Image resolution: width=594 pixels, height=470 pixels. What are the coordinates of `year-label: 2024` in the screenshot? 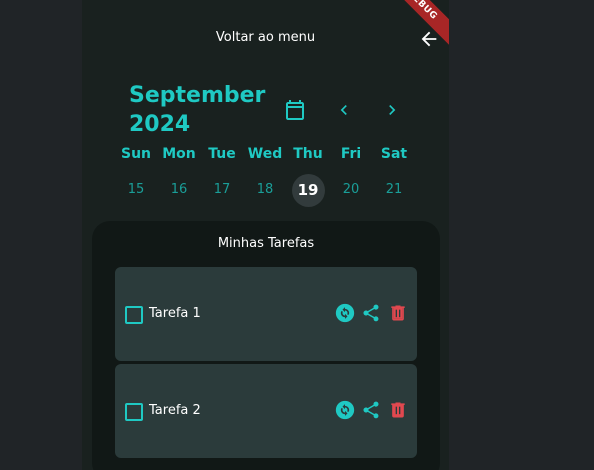 It's located at (160, 124).